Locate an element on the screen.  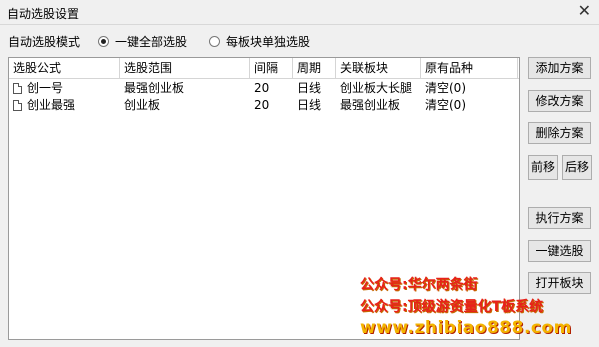
watermark-url: www.zhibiao888.com is located at coordinates (466, 328).